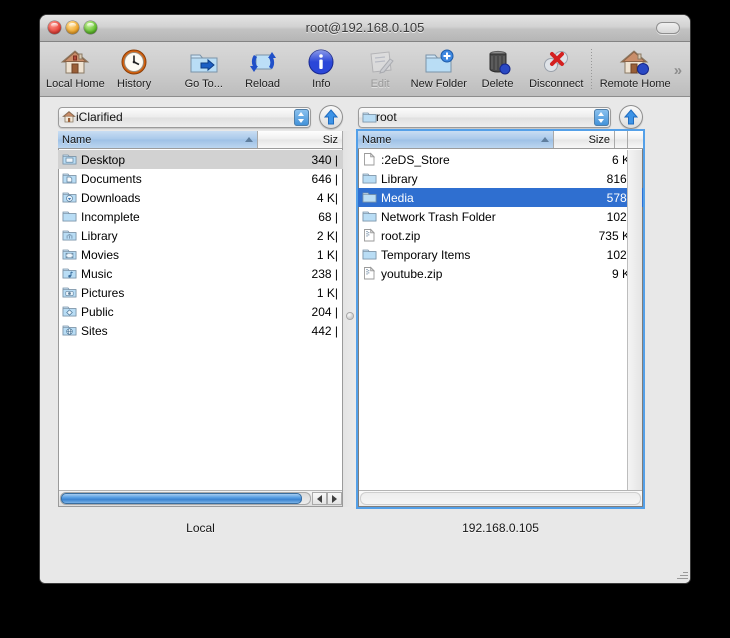  I want to click on table-row: Temporary Items 102 B, so click(500, 254).